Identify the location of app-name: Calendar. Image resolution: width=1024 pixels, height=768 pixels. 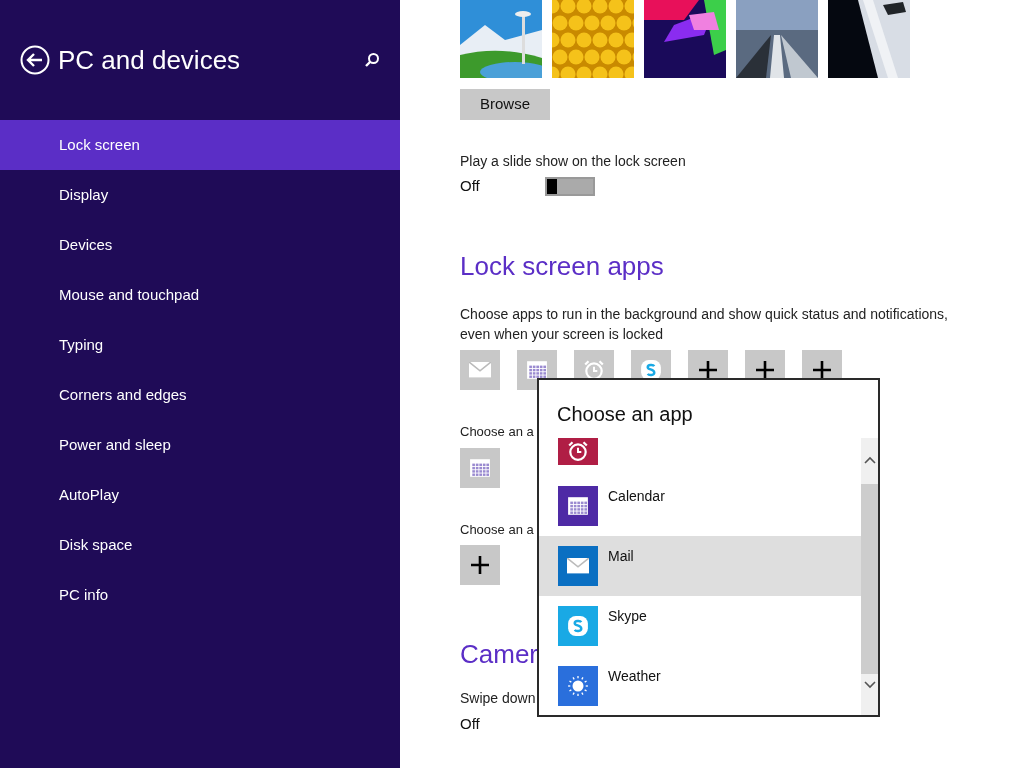
(636, 496).